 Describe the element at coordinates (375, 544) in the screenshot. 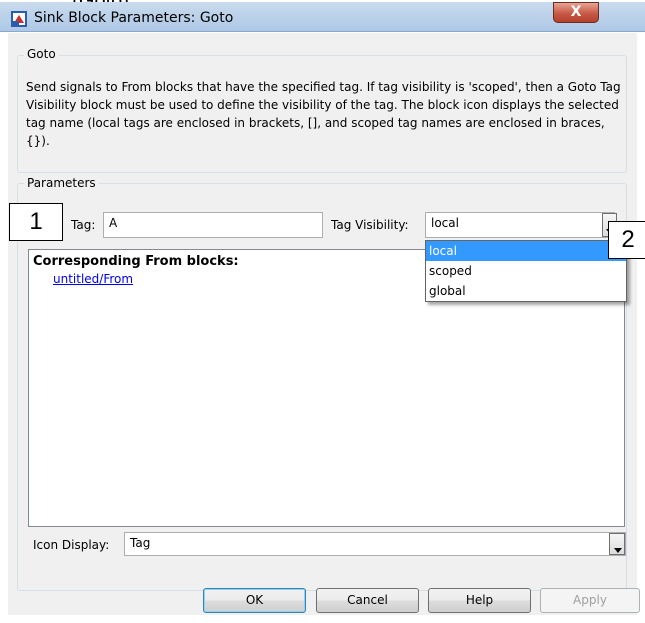

I see `icon-display-select: Tag` at that location.